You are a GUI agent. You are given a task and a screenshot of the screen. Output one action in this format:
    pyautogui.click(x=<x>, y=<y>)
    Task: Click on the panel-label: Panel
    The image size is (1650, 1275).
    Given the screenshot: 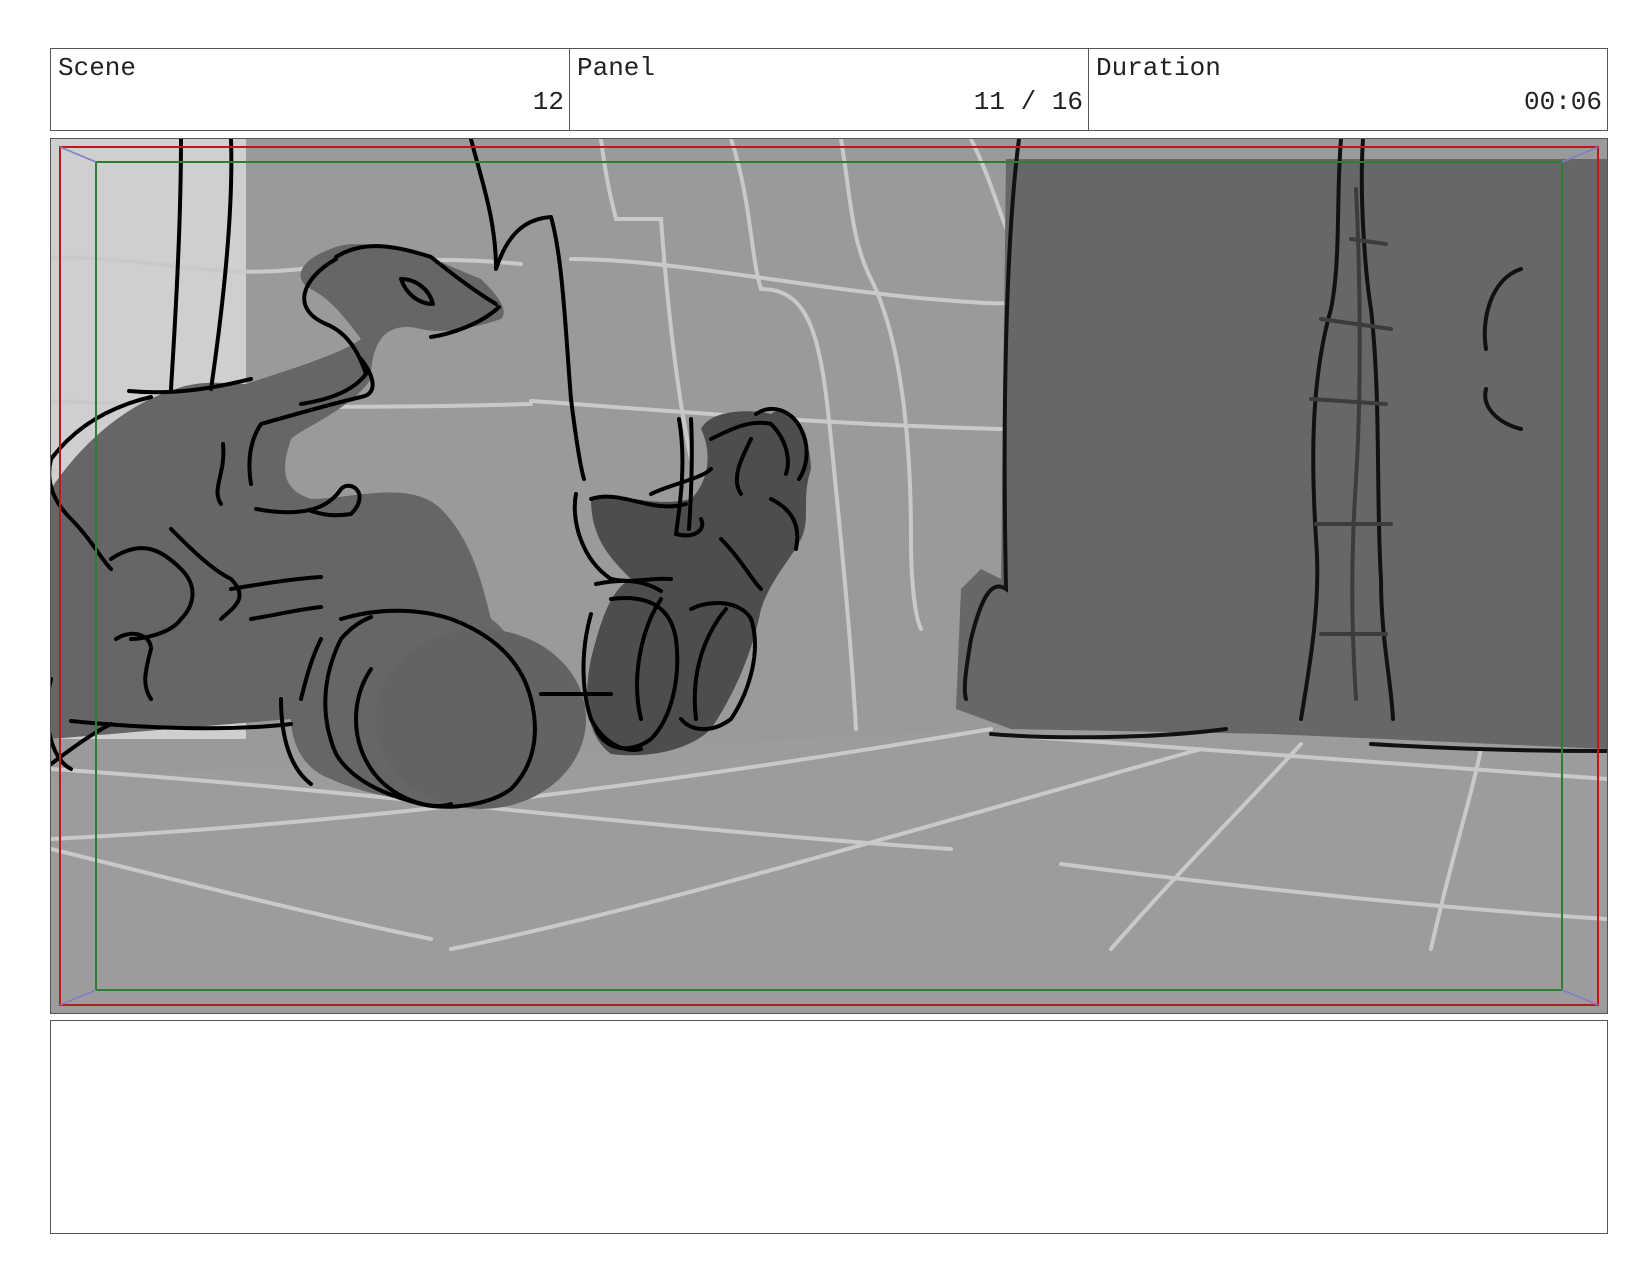 What is the action you would take?
    pyautogui.click(x=616, y=68)
    